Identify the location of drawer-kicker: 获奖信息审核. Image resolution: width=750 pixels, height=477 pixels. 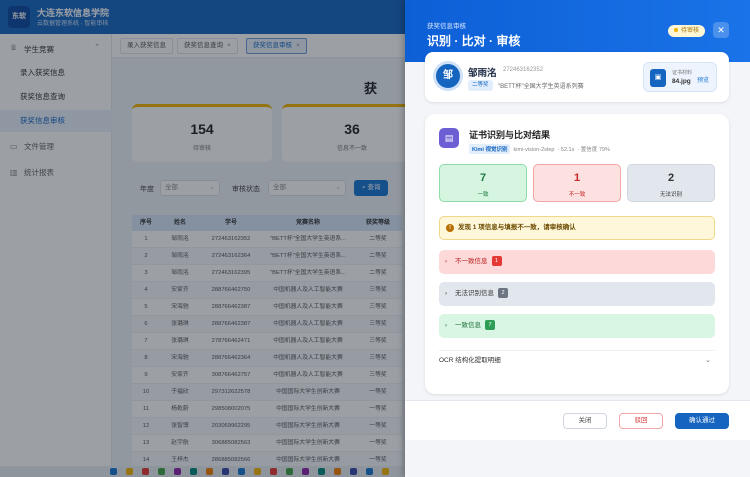
(446, 26).